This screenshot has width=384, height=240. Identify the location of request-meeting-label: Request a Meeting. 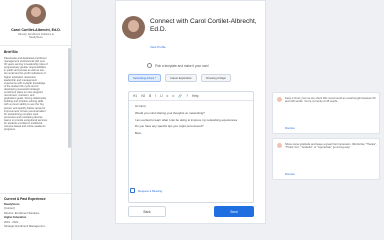
(150, 190).